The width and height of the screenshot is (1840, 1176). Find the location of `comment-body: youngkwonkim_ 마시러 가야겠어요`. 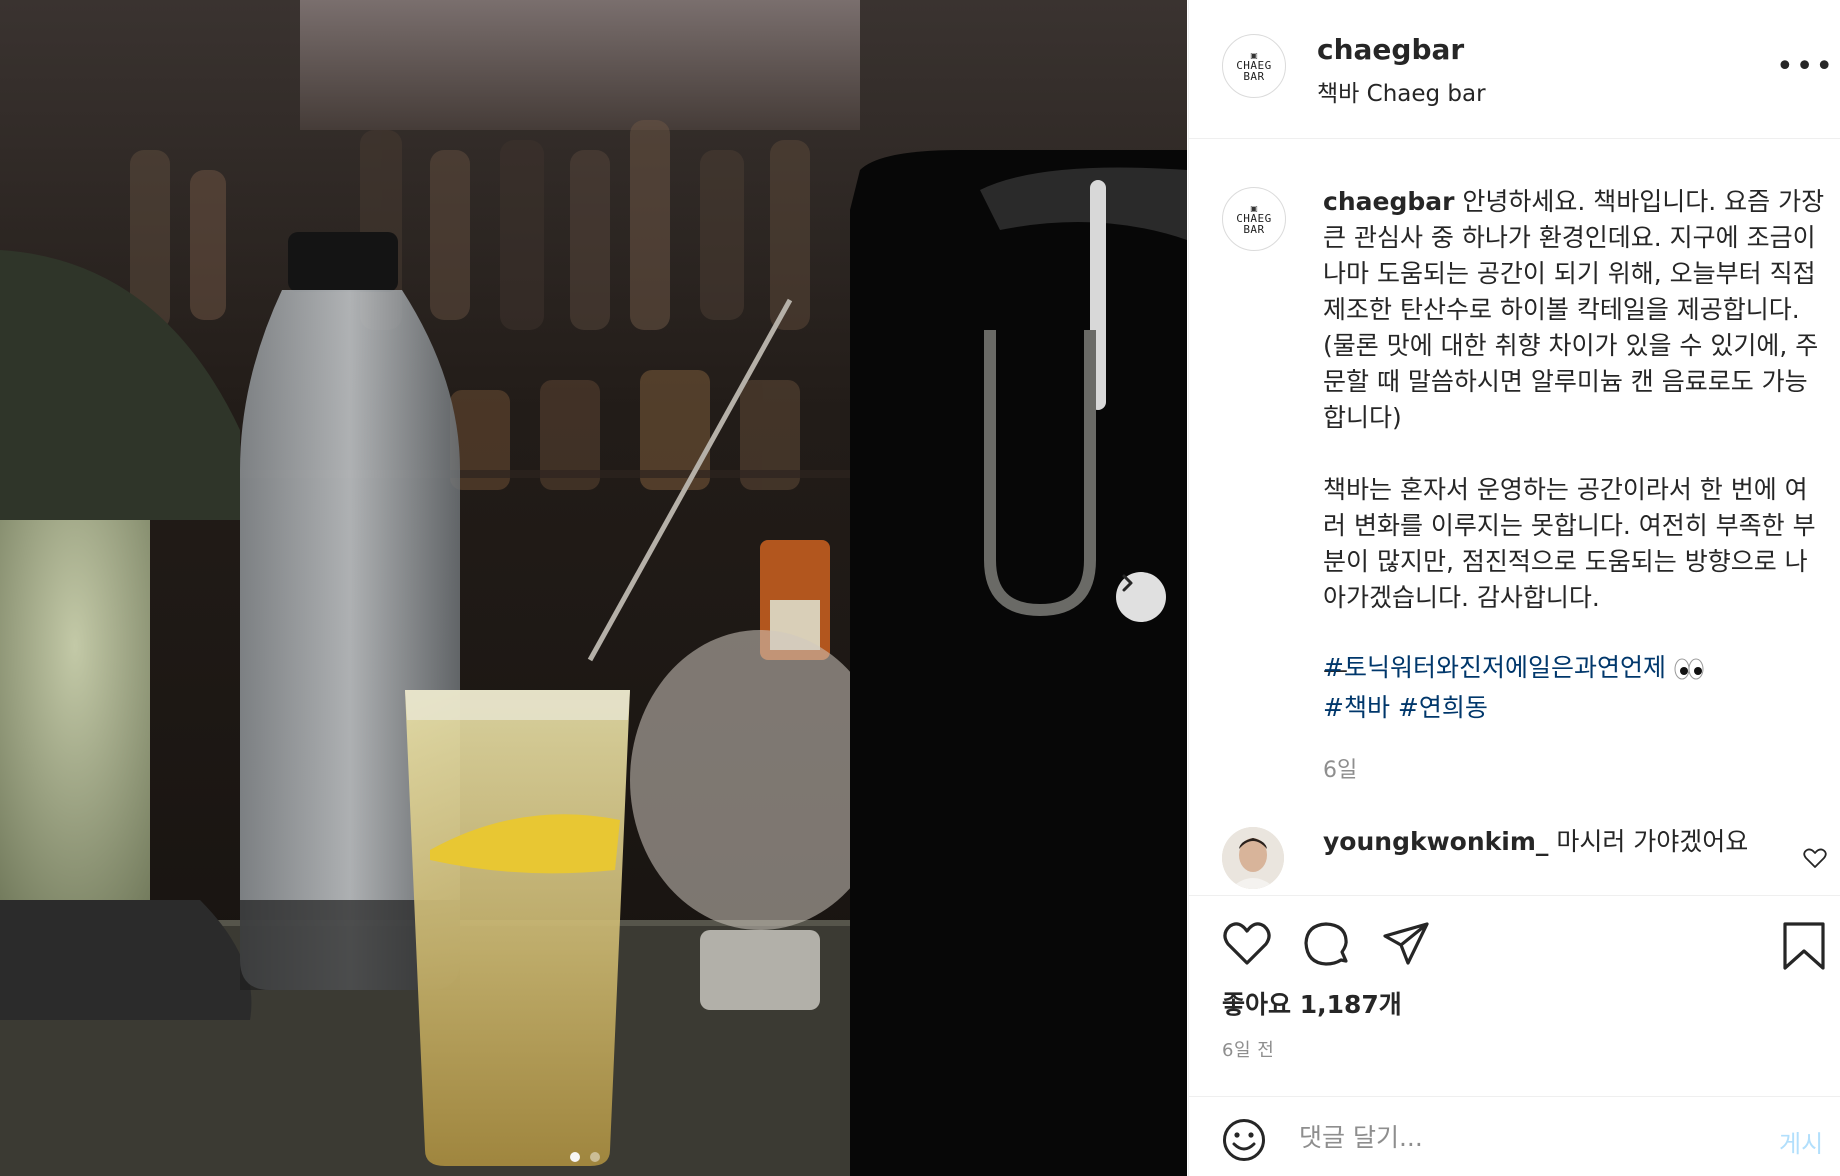

comment-body: youngkwonkim_ 마시러 가야겠어요 is located at coordinates (1535, 840).